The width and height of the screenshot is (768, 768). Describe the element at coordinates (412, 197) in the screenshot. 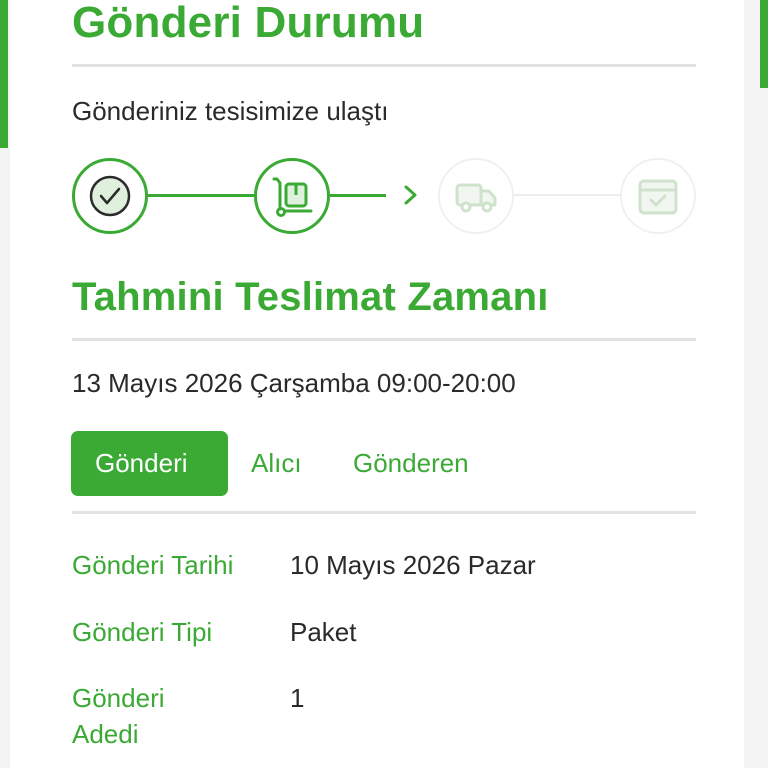

I see `chevron-right-icon` at that location.